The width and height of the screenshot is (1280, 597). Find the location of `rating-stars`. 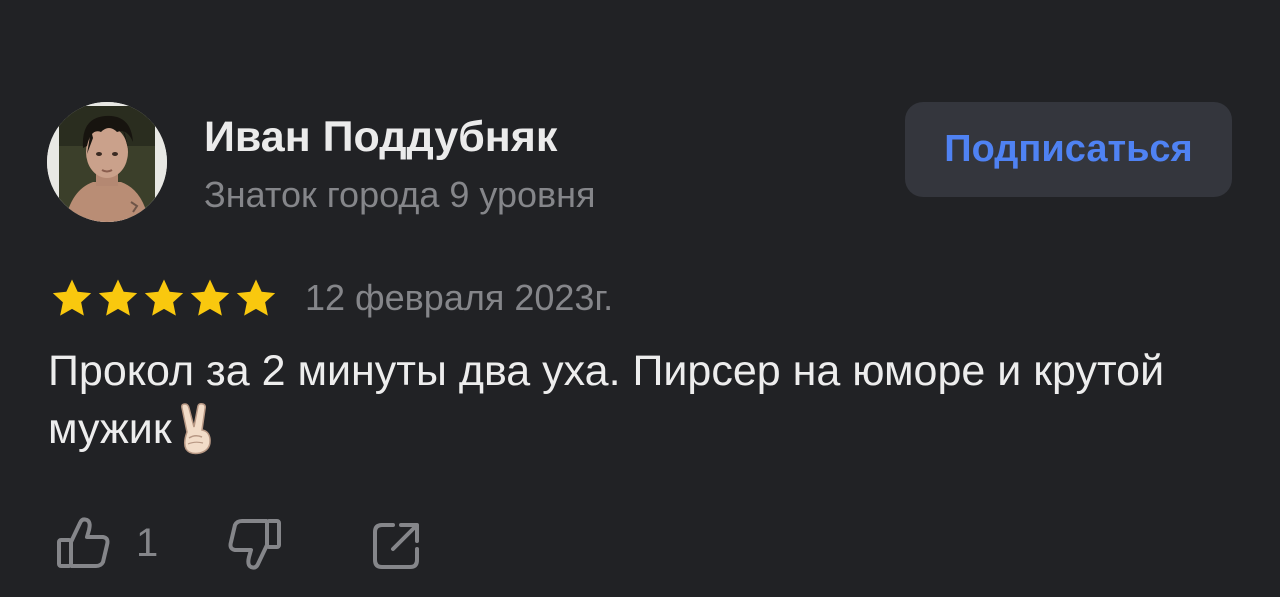

rating-stars is located at coordinates (164, 299).